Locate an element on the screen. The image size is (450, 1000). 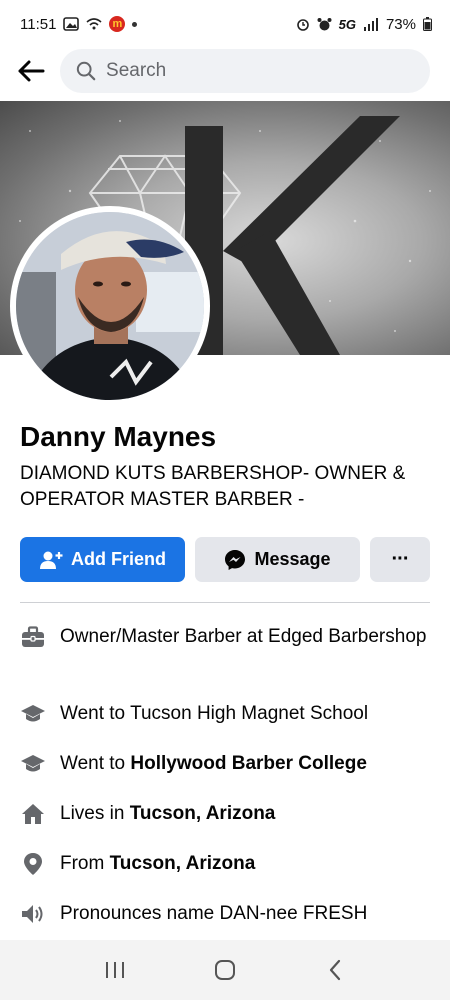
lives-link: Tucson, Arizona is located at coordinates (203, 813).